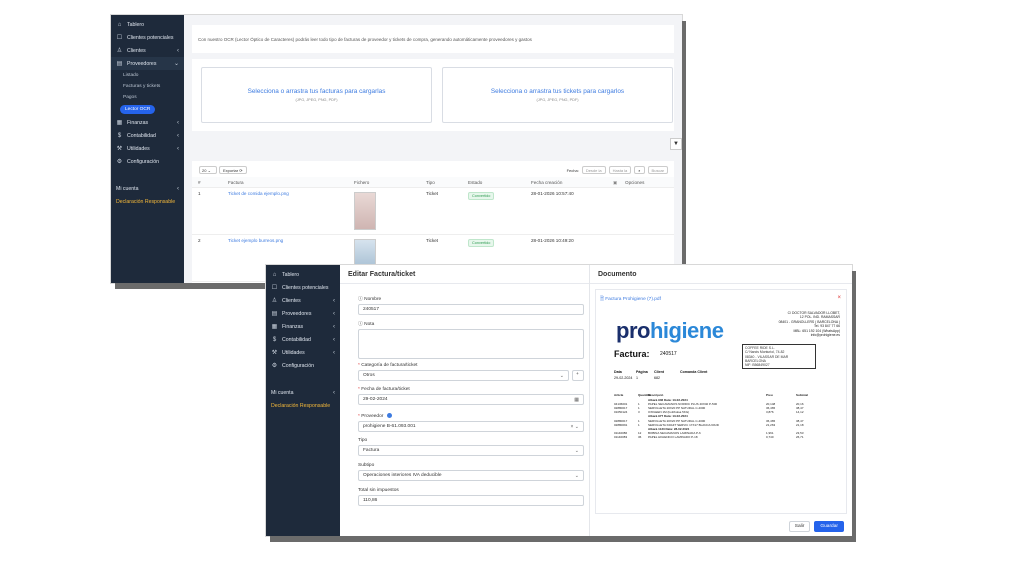 The width and height of the screenshot is (1024, 576). What do you see at coordinates (389, 426) in the screenshot?
I see `proveedor-value: prohigiene B-61.093.001` at bounding box center [389, 426].